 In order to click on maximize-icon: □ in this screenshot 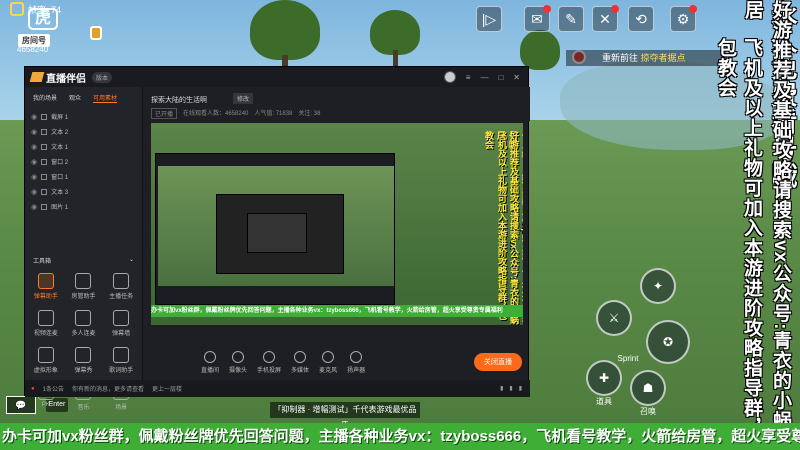, I will do `click(500, 77)`.